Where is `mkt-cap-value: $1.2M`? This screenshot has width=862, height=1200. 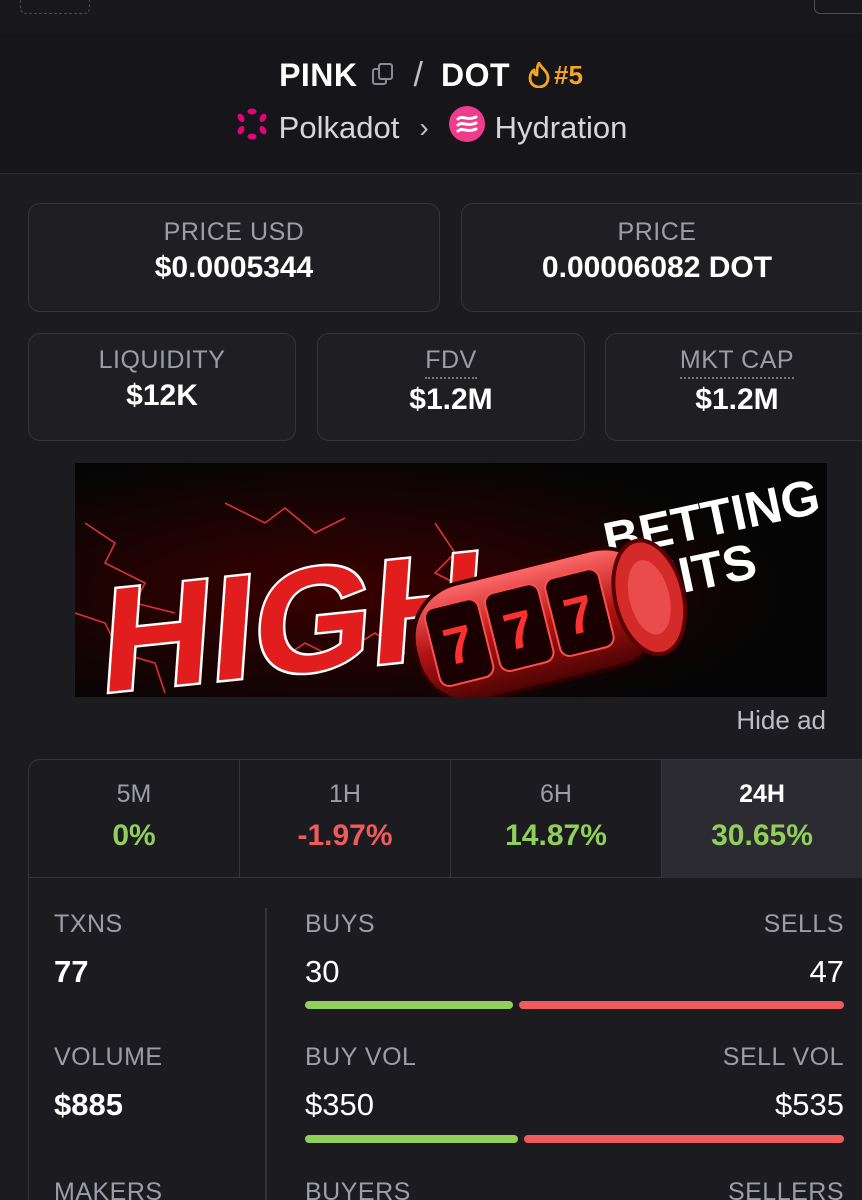 mkt-cap-value: $1.2M is located at coordinates (737, 399).